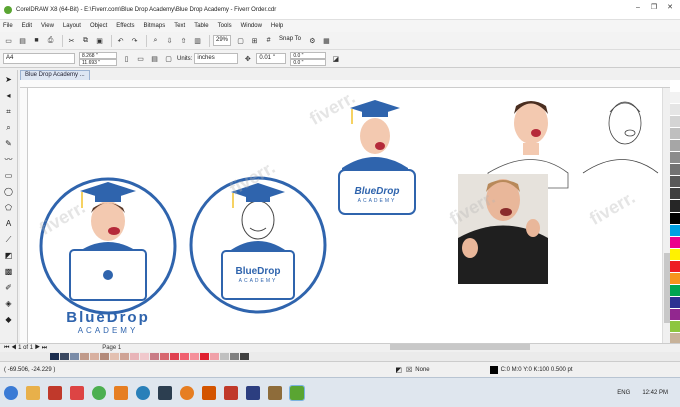 This screenshot has width=680, height=407. Describe the element at coordinates (620, 137) in the screenshot. I see `line-drawing-face` at that location.